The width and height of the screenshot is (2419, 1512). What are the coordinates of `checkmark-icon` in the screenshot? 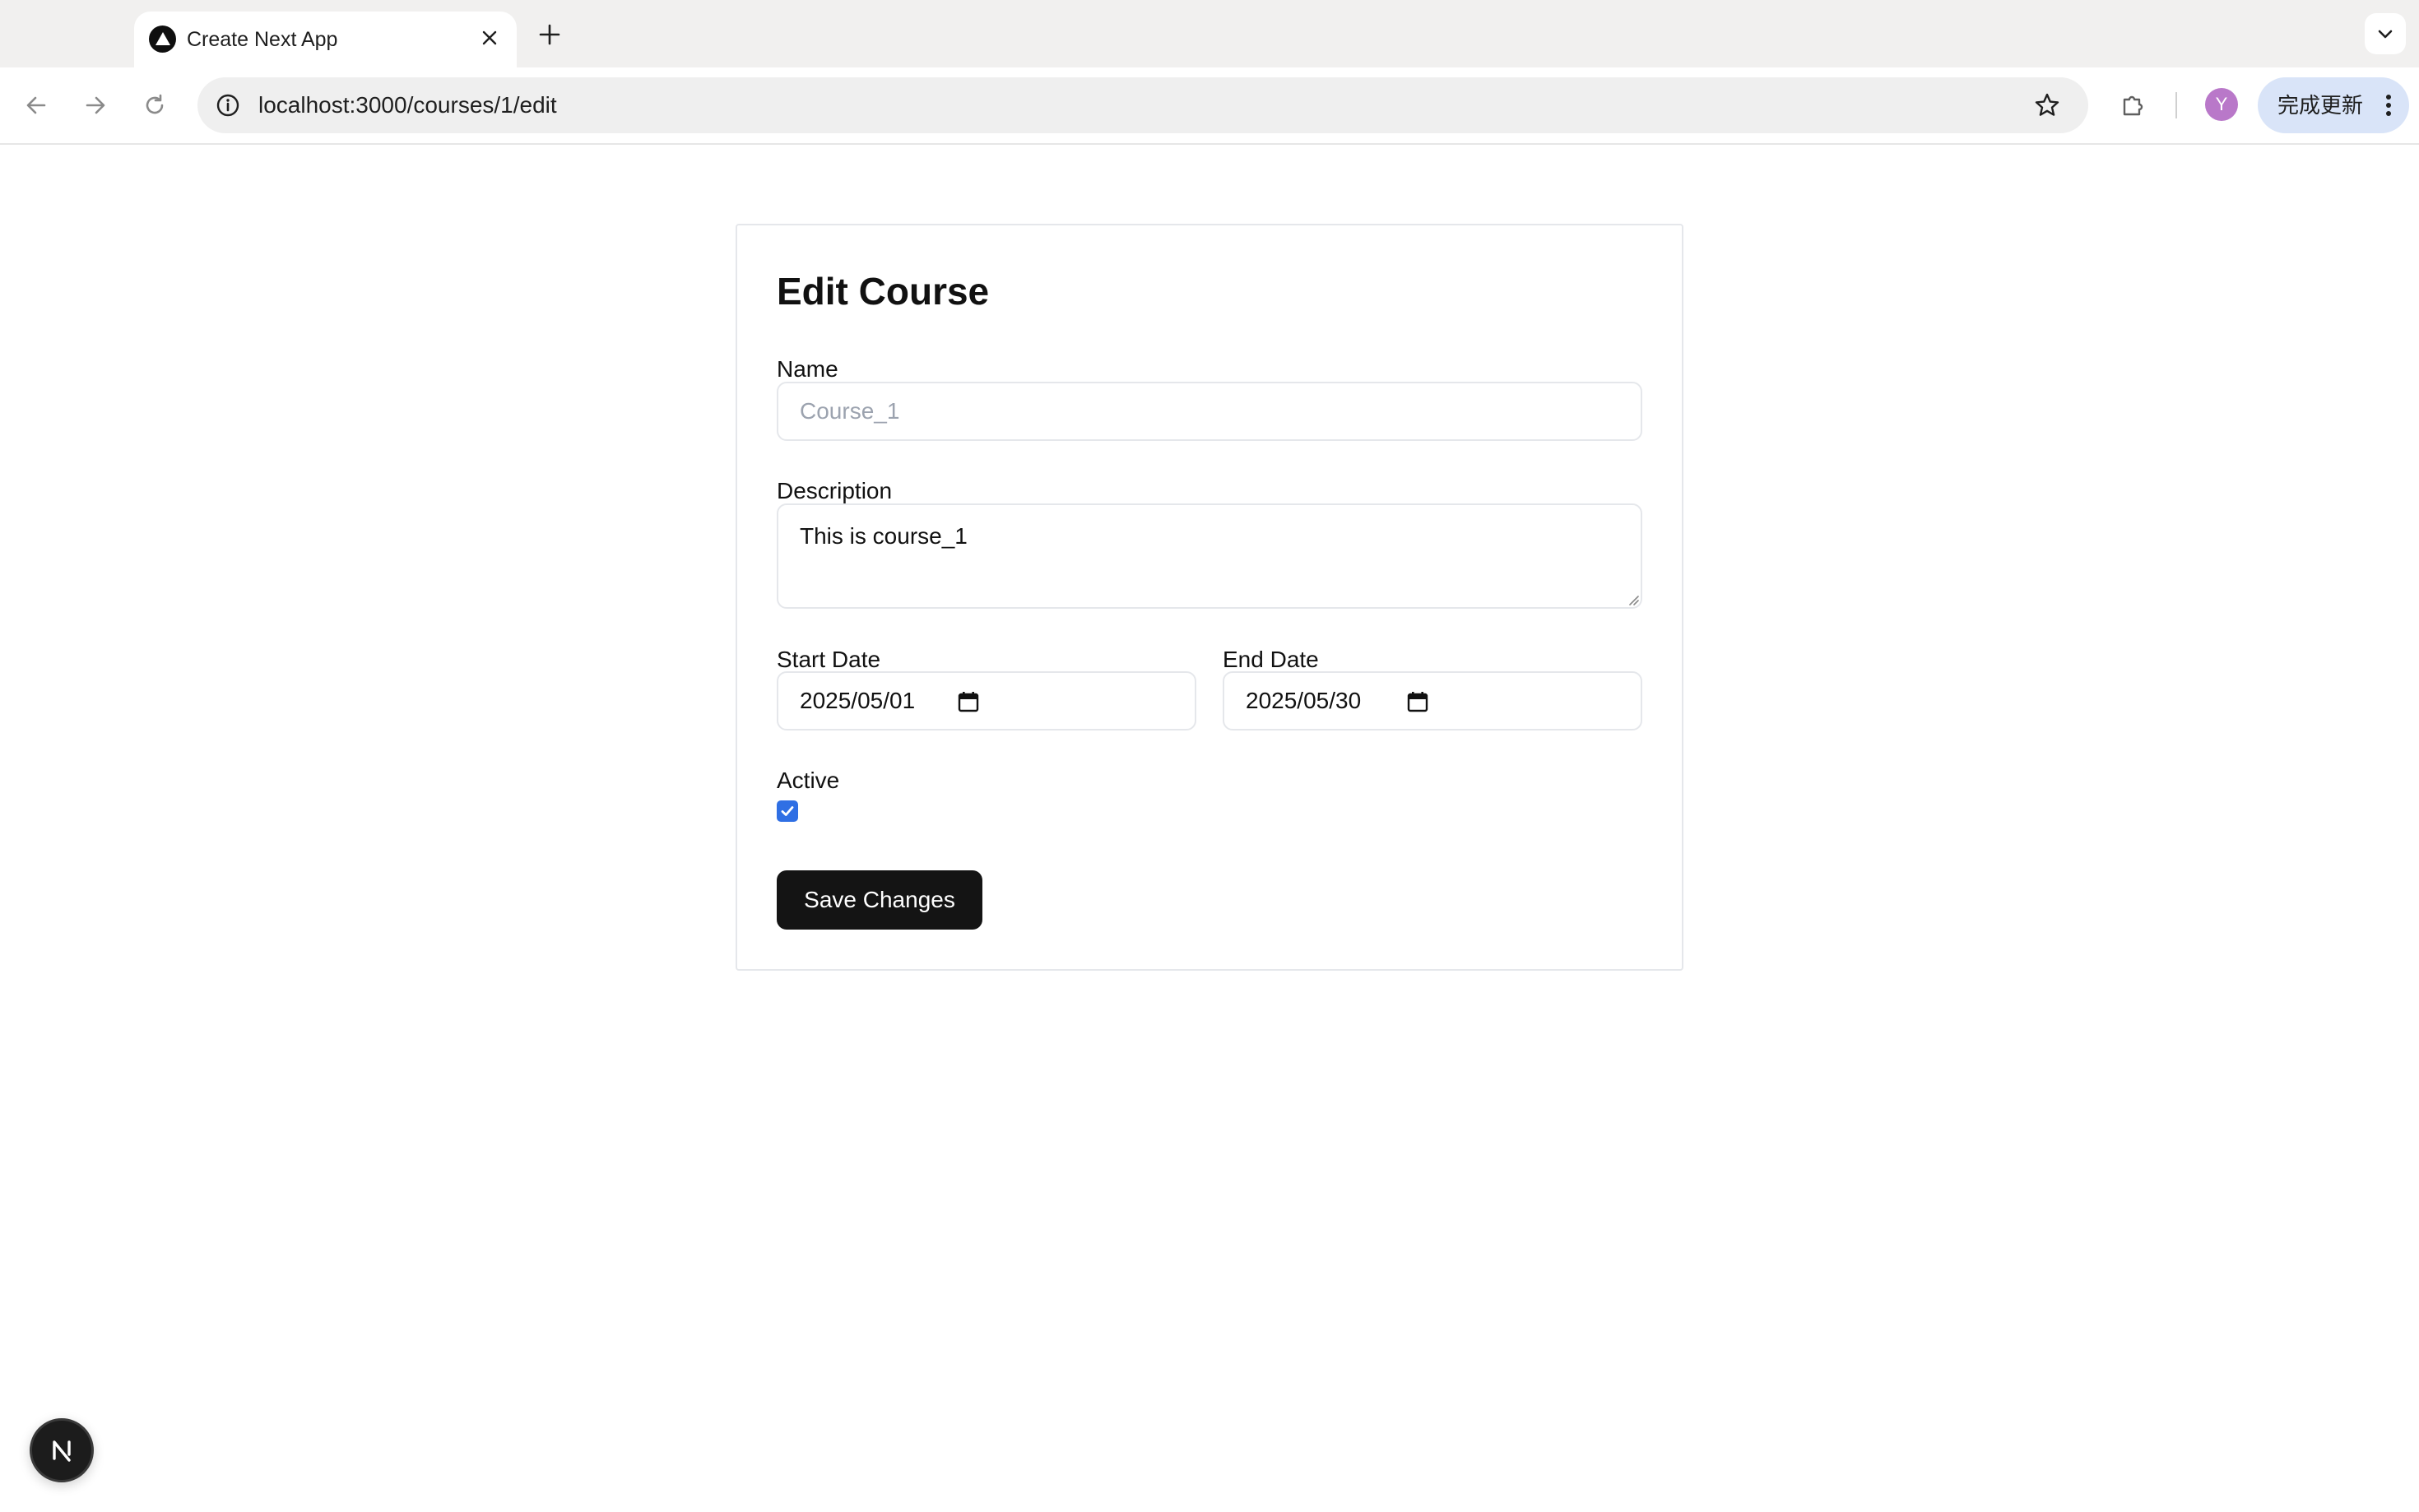 It's located at (787, 811).